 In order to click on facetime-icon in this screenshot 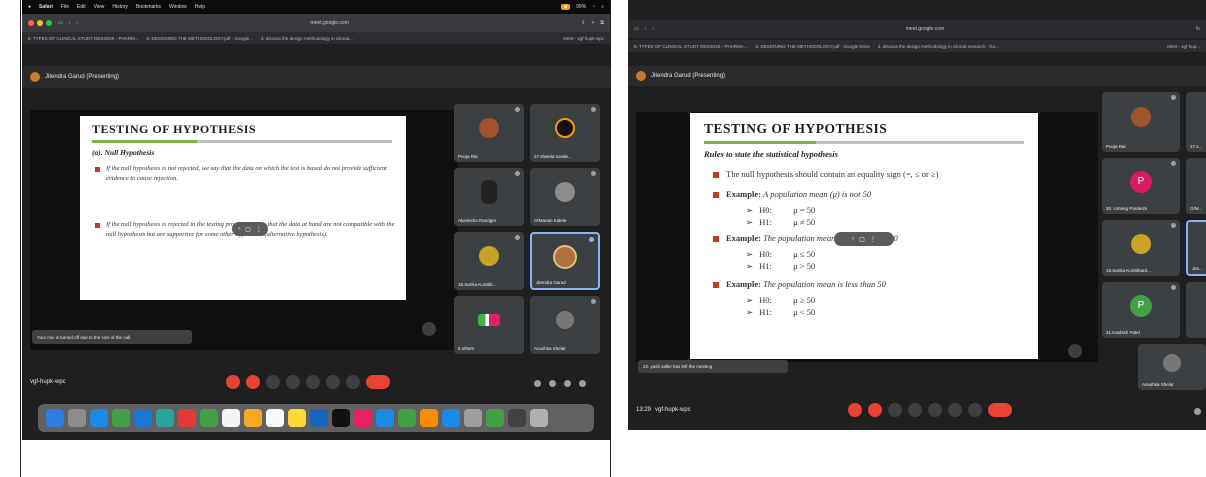, I will do `click(209, 418)`.